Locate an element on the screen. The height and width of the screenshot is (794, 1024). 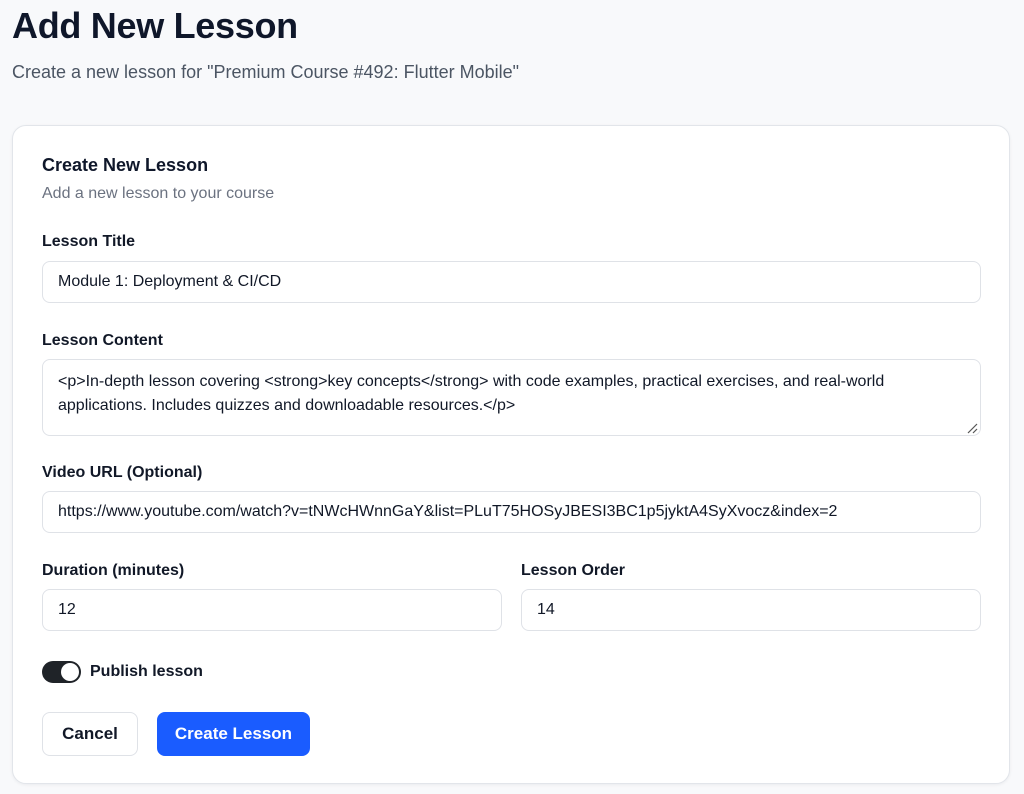
duration-label: Duration (minutes) is located at coordinates (113, 570).